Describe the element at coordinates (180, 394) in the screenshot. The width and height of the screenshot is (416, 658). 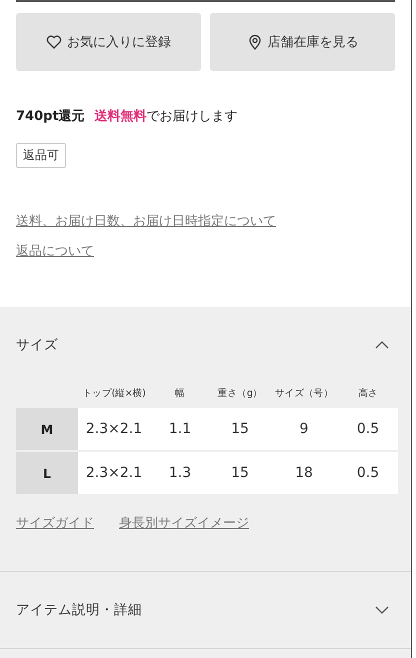
I see `column-header: 幅` at that location.